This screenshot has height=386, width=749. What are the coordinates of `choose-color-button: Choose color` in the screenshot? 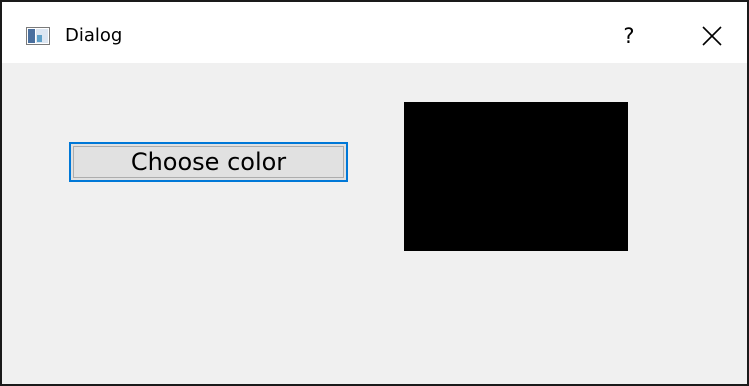 It's located at (208, 162).